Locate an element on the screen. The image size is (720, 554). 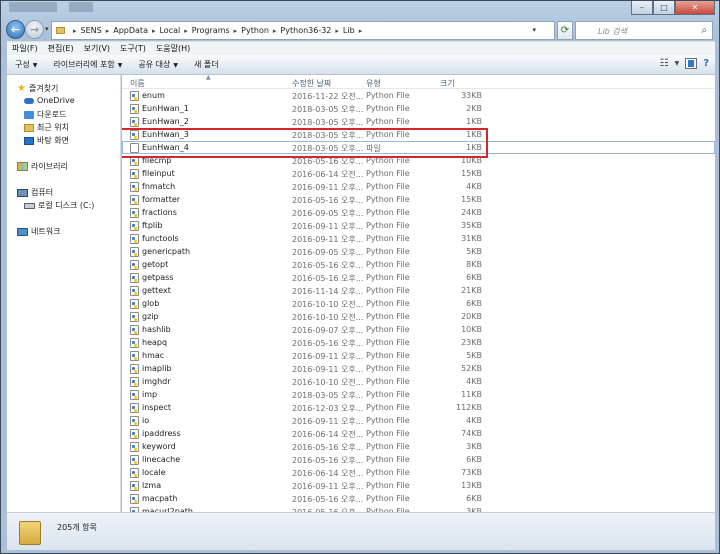
file-name: lzma is located at coordinates (152, 485).